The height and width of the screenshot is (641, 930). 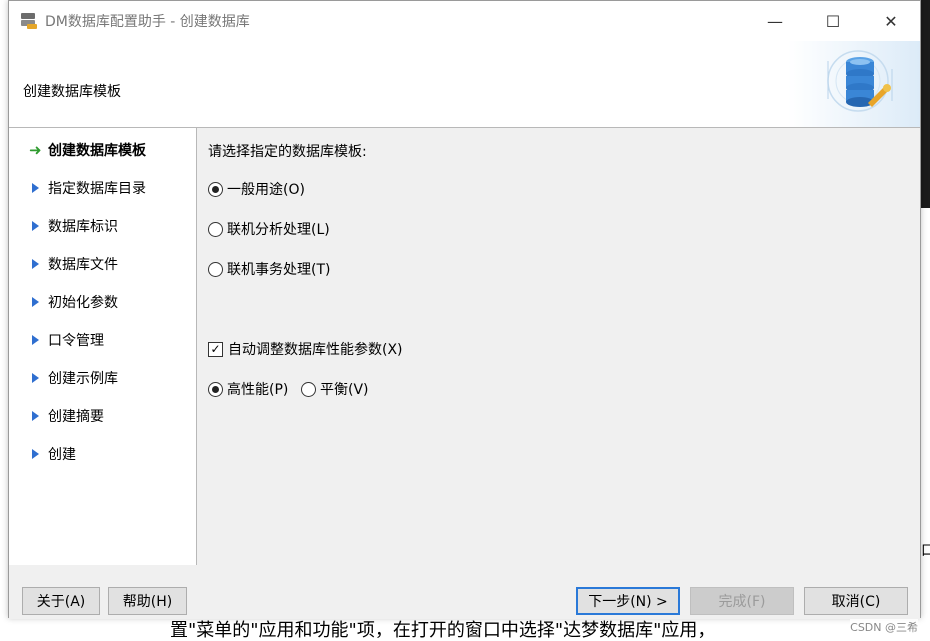 What do you see at coordinates (742, 601) in the screenshot?
I see `finish-button: 完成(F)` at bounding box center [742, 601].